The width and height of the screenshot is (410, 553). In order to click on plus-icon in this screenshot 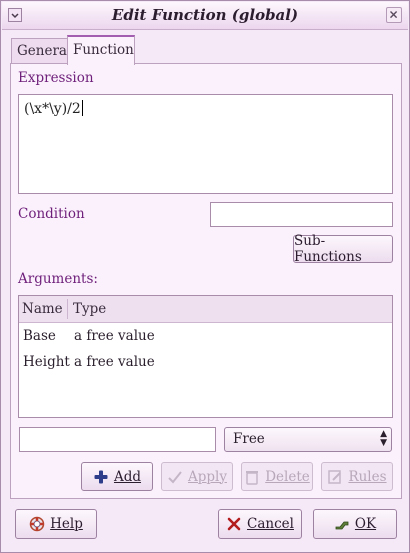, I will do `click(101, 476)`.